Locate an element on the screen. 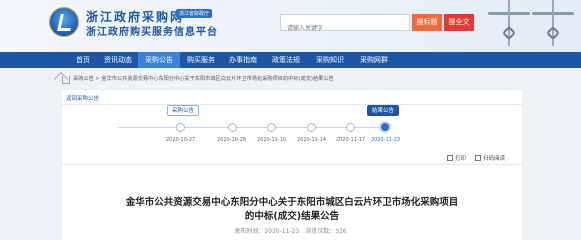 The image size is (581, 240). search-box is located at coordinates (345, 25).